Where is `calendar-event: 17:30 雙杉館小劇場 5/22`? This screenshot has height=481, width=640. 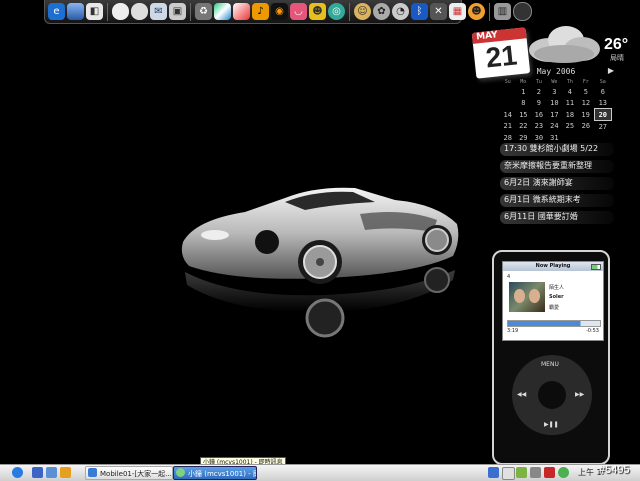
calendar-event: 17:30 雙杉館小劇場 5/22 is located at coordinates (557, 149).